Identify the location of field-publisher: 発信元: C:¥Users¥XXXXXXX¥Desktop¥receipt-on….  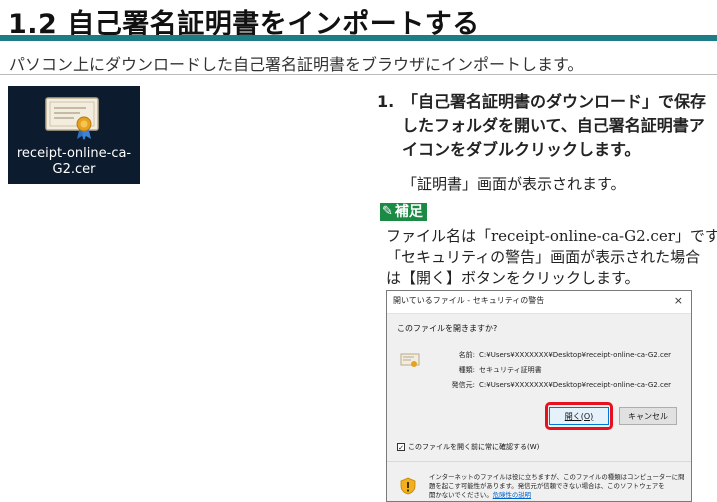
(561, 384).